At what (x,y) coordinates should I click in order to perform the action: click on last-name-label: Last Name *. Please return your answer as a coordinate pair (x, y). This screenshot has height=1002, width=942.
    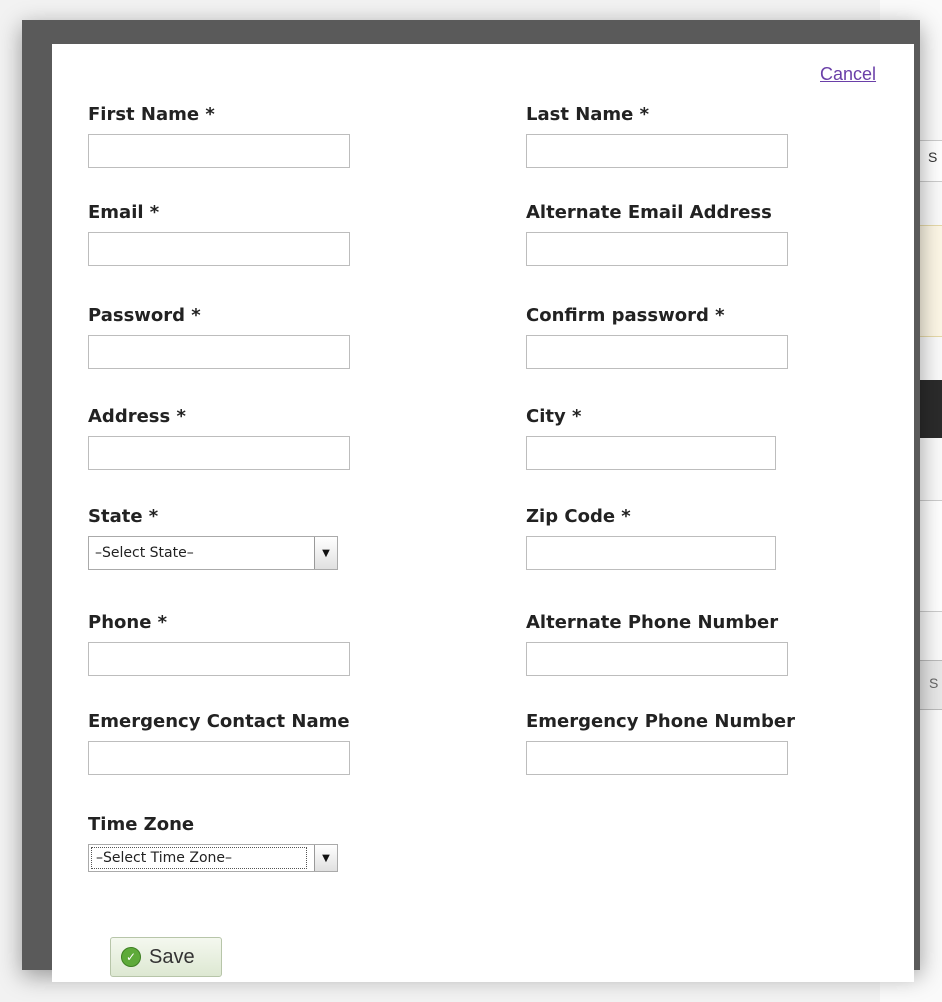
    Looking at the image, I should click on (588, 114).